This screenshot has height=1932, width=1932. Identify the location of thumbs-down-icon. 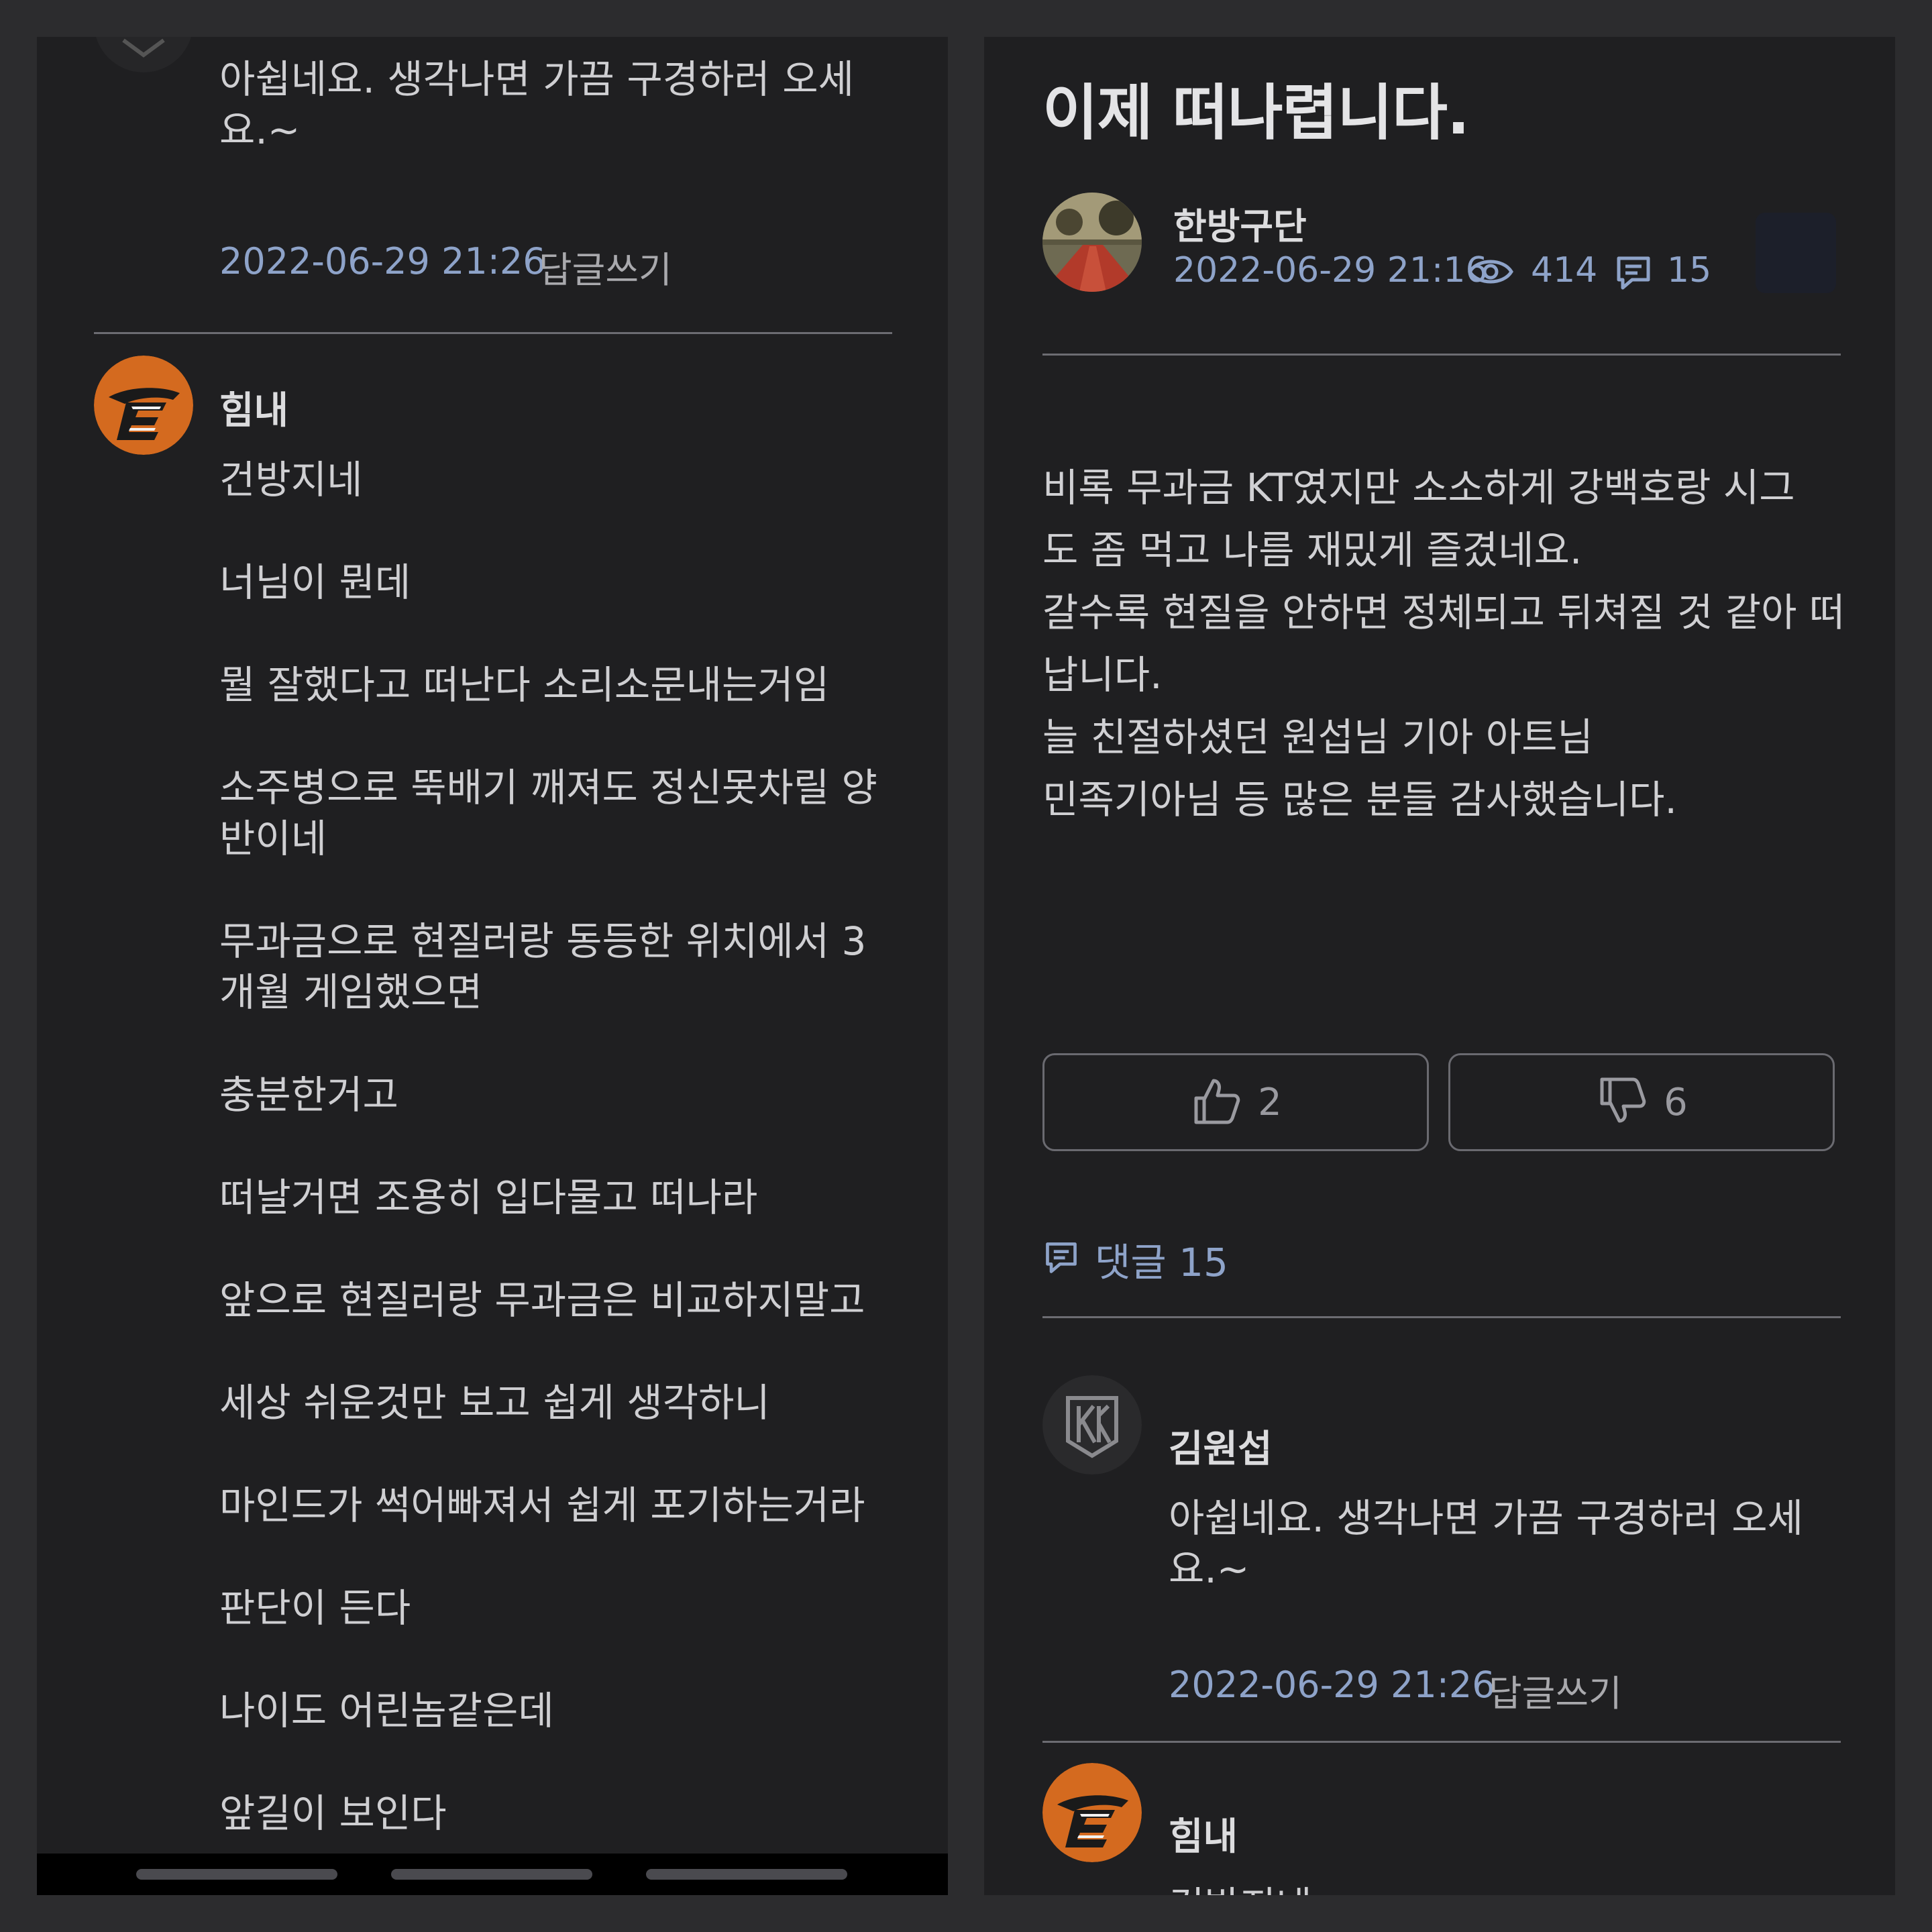
(1622, 1102).